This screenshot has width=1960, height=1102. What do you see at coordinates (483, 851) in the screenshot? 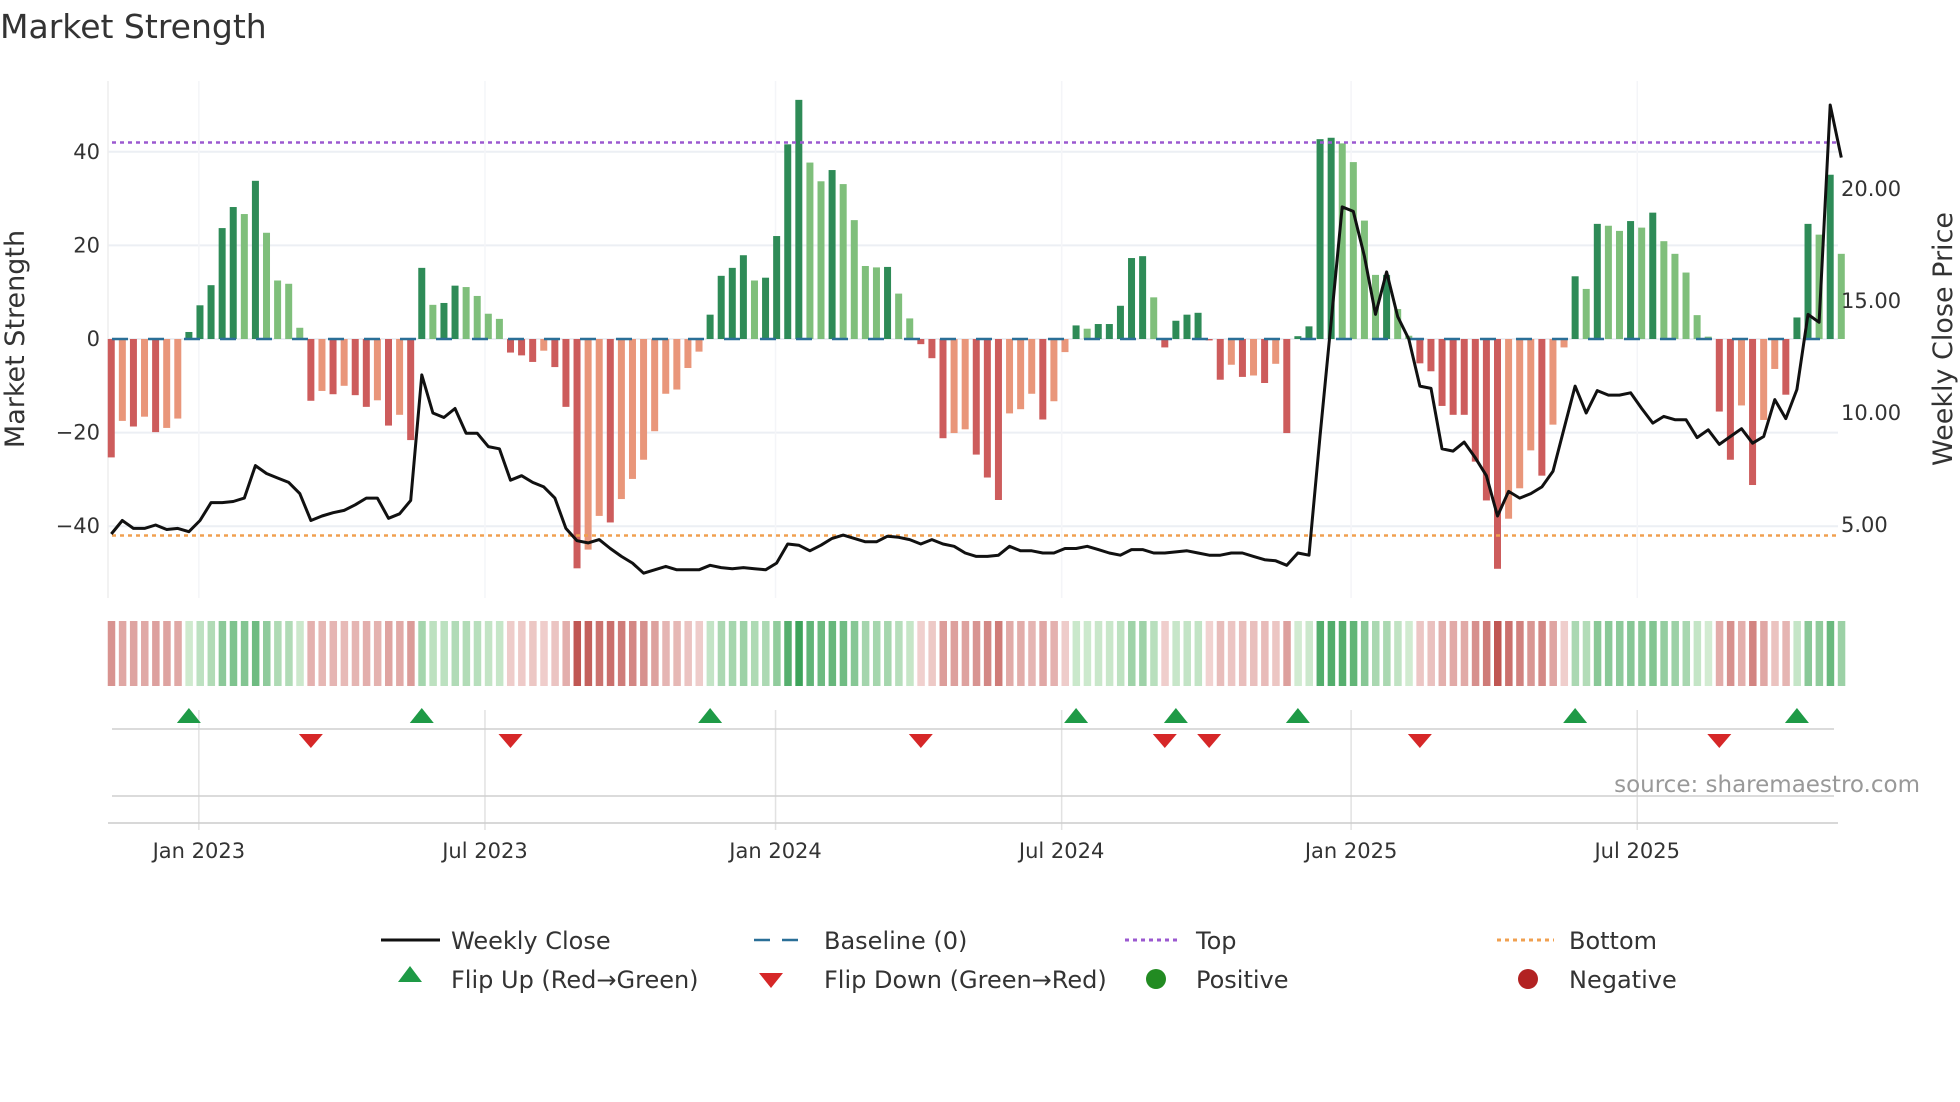
I see `x-tick-label: Jul 2023` at bounding box center [483, 851].